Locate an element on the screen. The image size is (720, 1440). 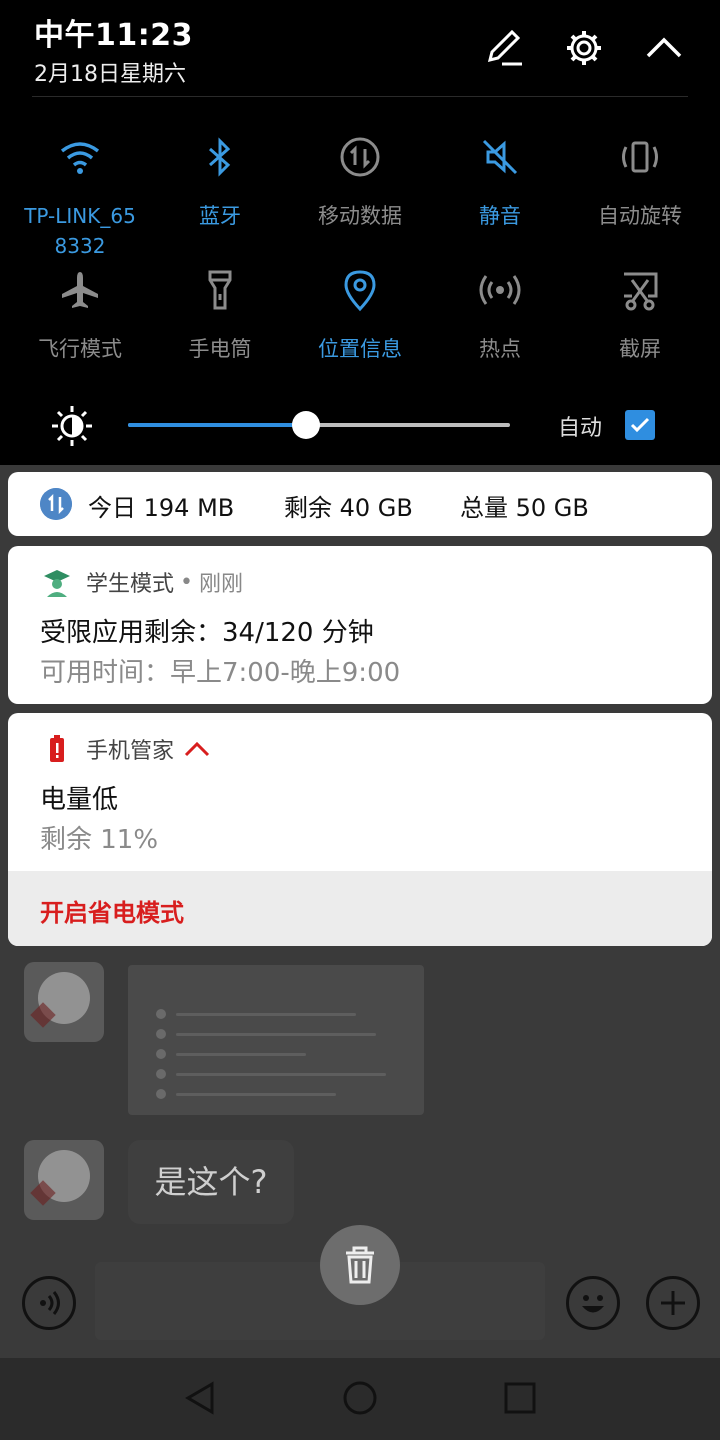
voice-icon is located at coordinates (50, 1303).